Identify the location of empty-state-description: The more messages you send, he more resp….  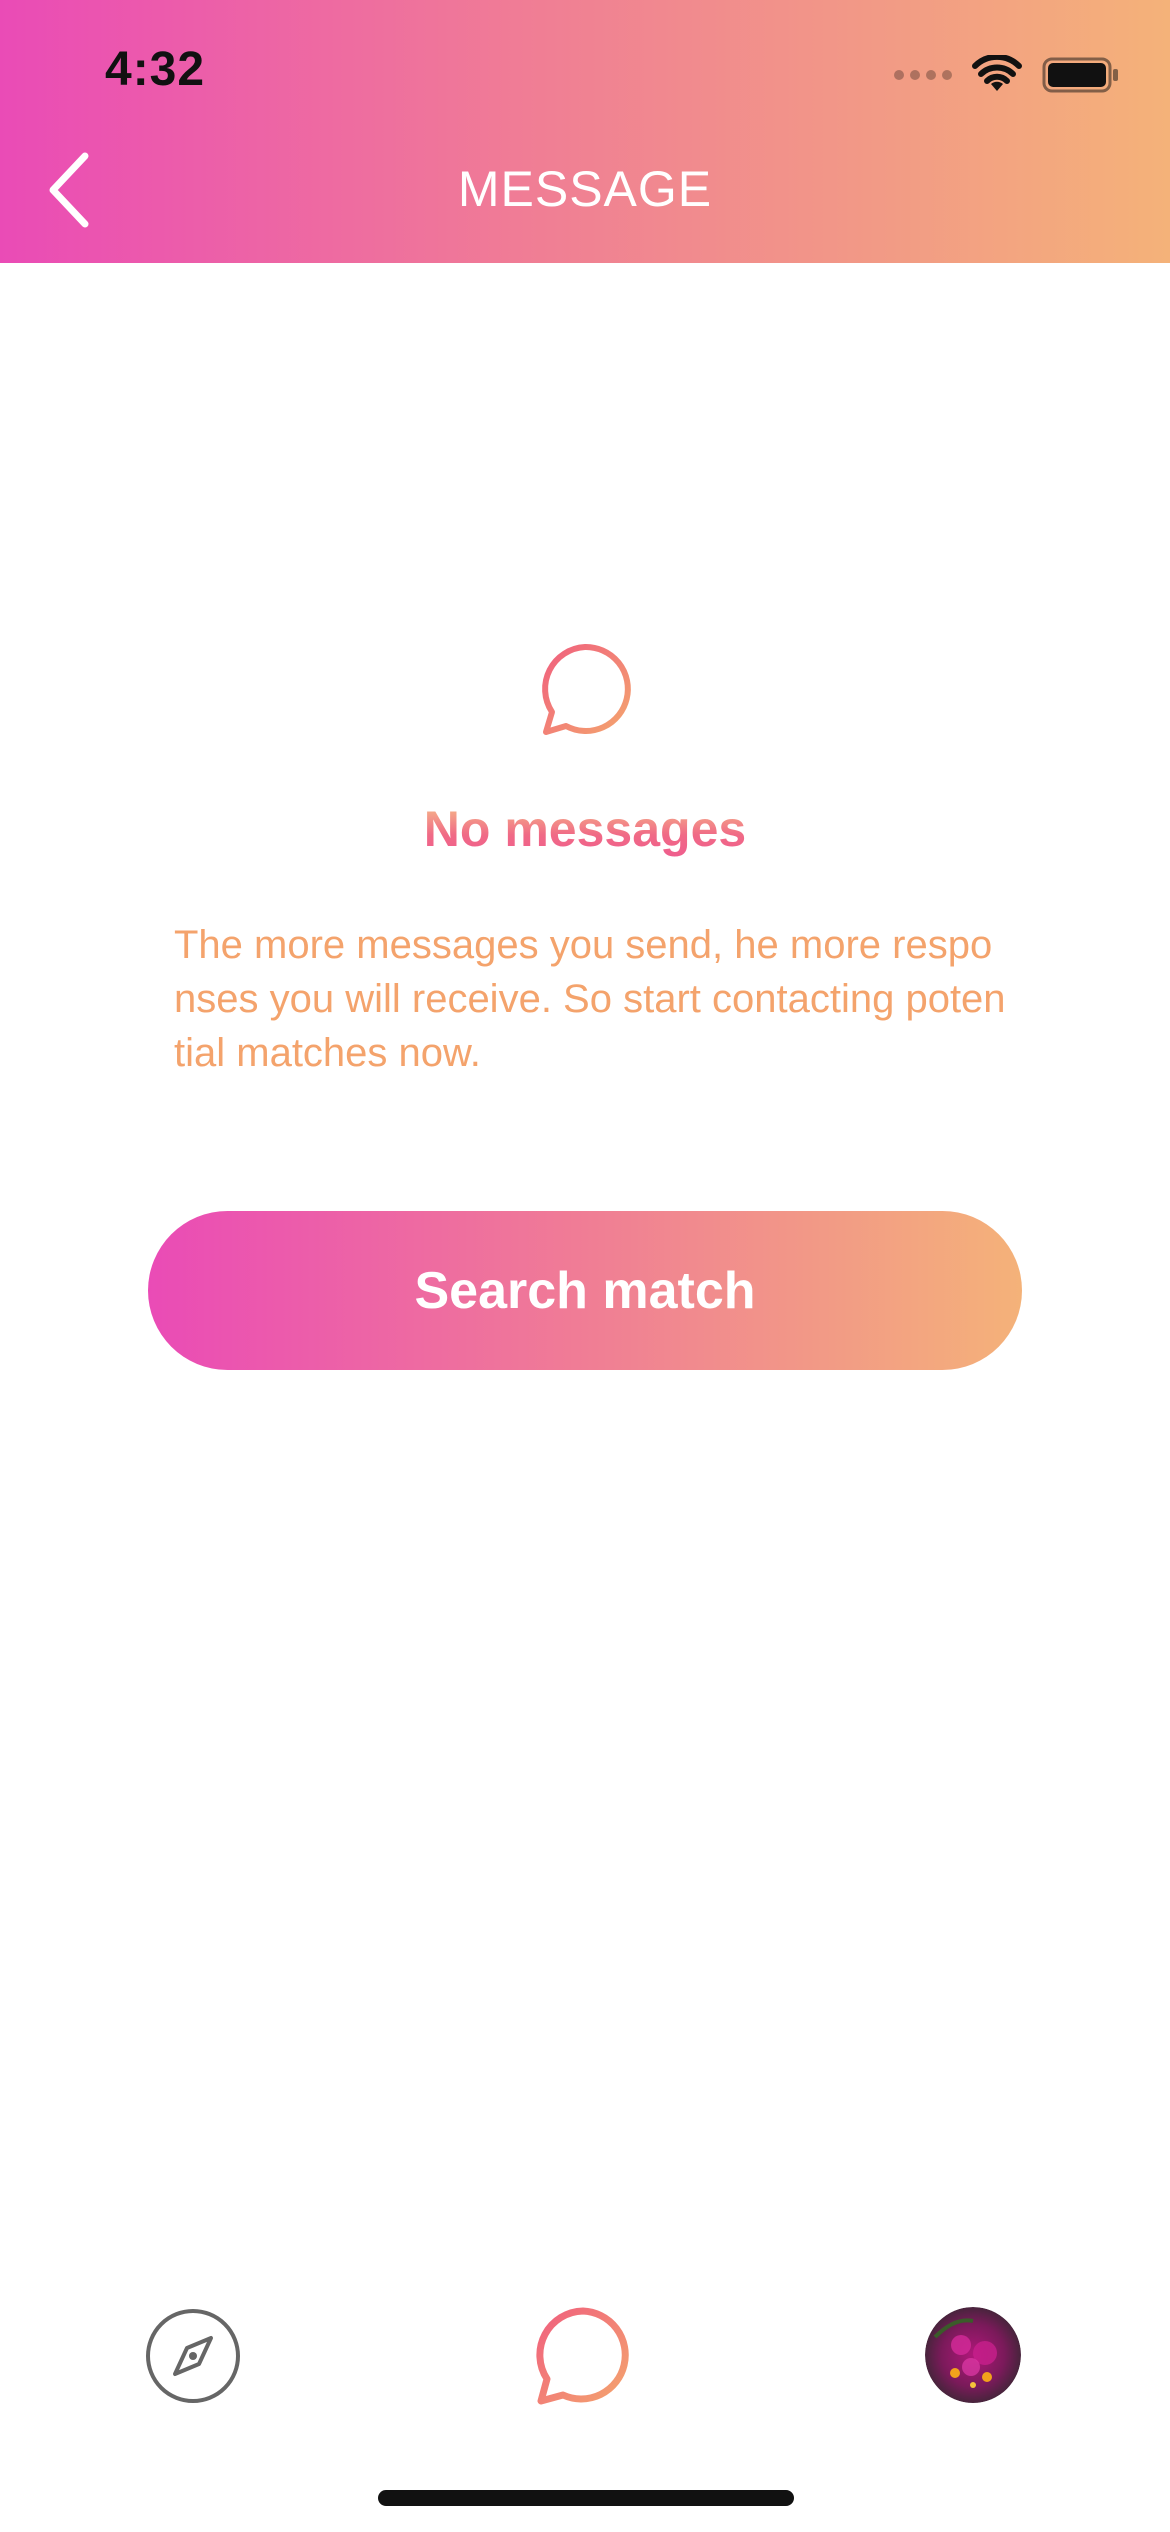
(590, 999).